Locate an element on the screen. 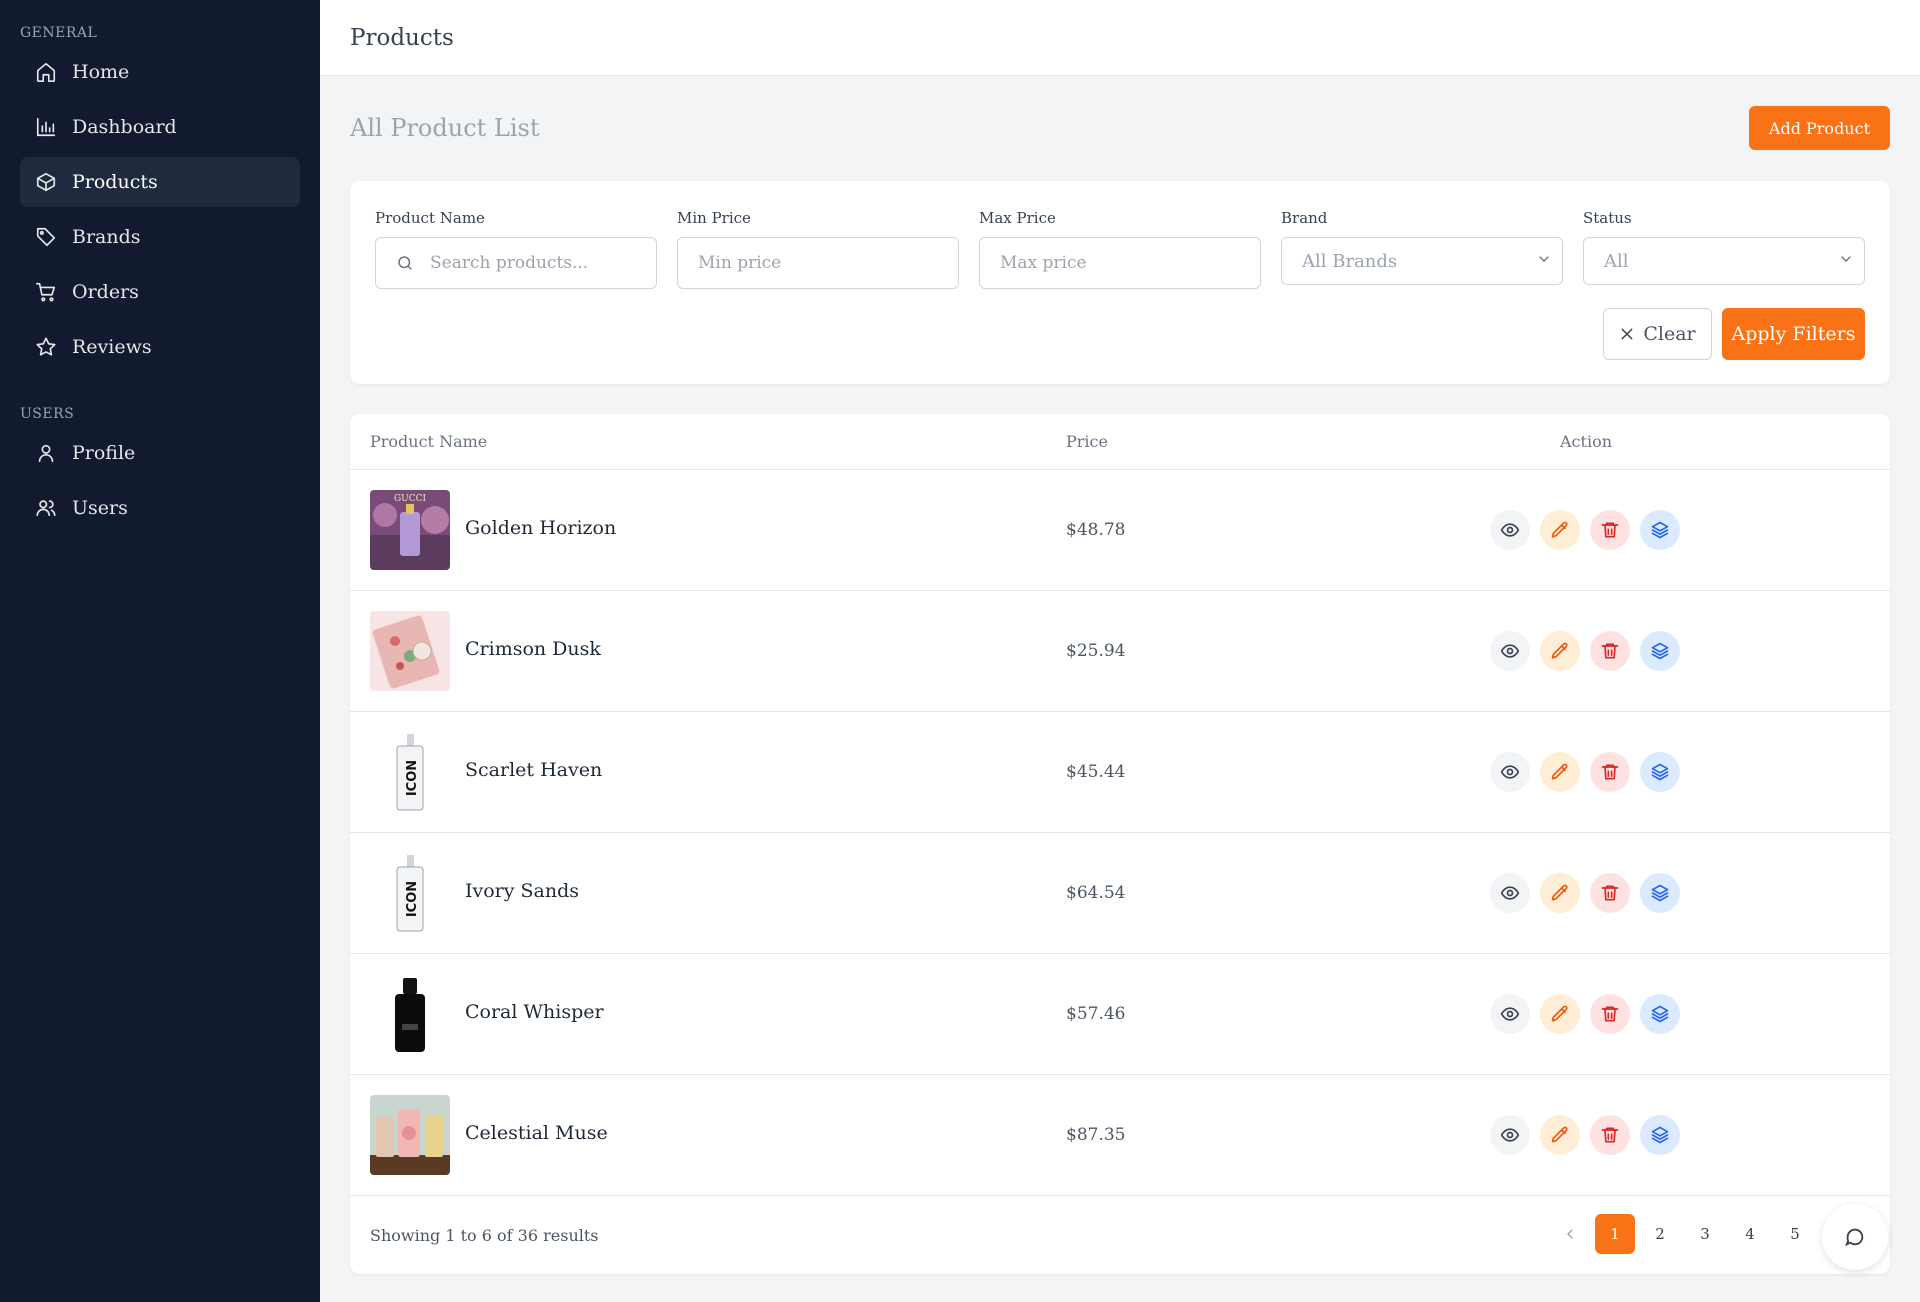 This screenshot has height=1302, width=1920. brand-select: All Brands is located at coordinates (1422, 261).